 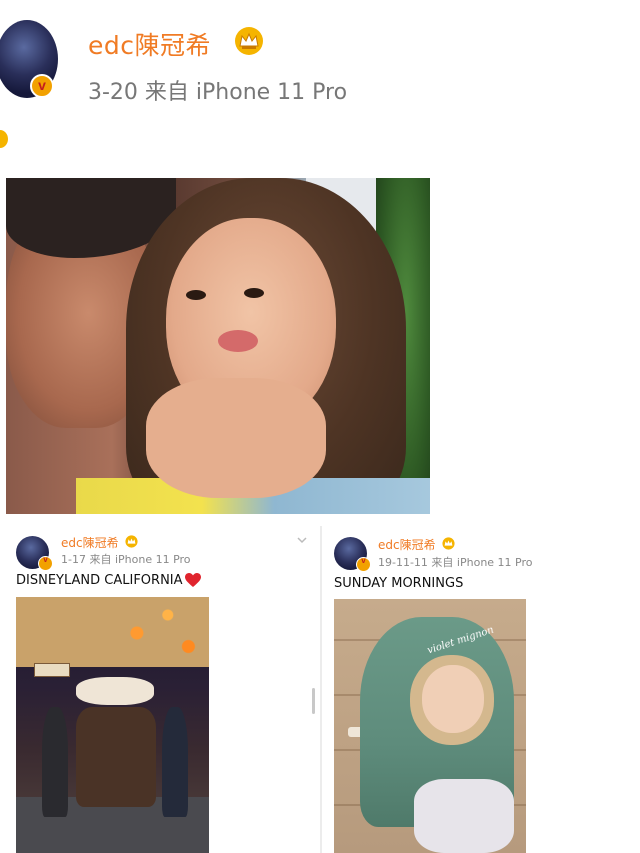 What do you see at coordinates (193, 580) in the screenshot?
I see `red-heart-icon` at bounding box center [193, 580].